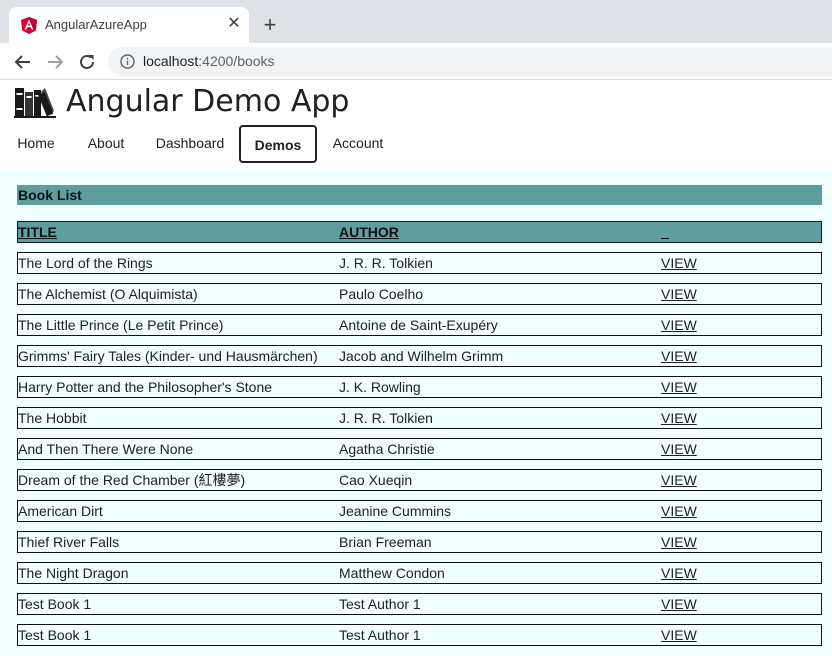 This screenshot has height=656, width=832. I want to click on book-author: Brian Freeman, so click(385, 542).